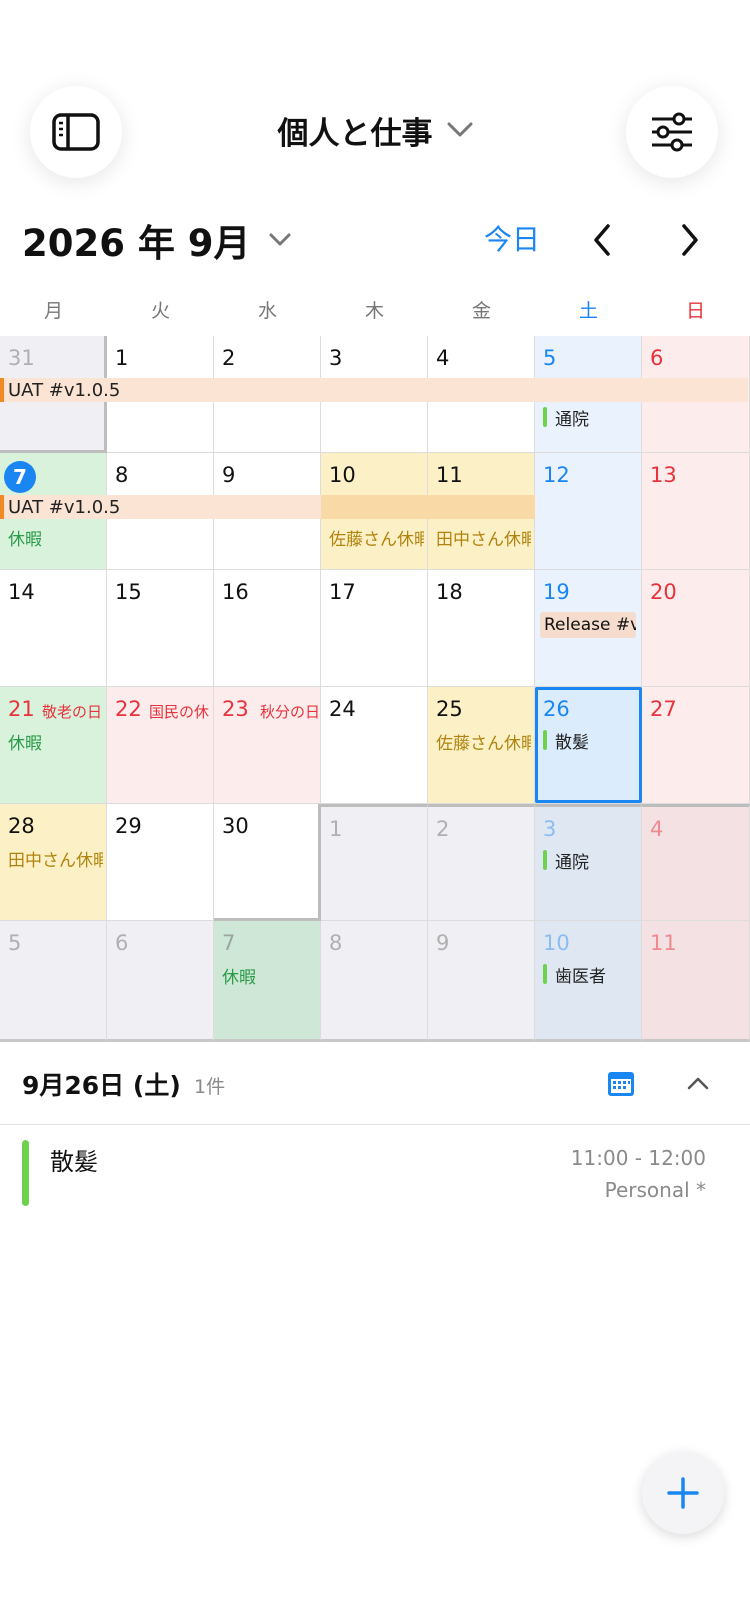  What do you see at coordinates (696, 981) in the screenshot?
I see `day-cell: 11` at bounding box center [696, 981].